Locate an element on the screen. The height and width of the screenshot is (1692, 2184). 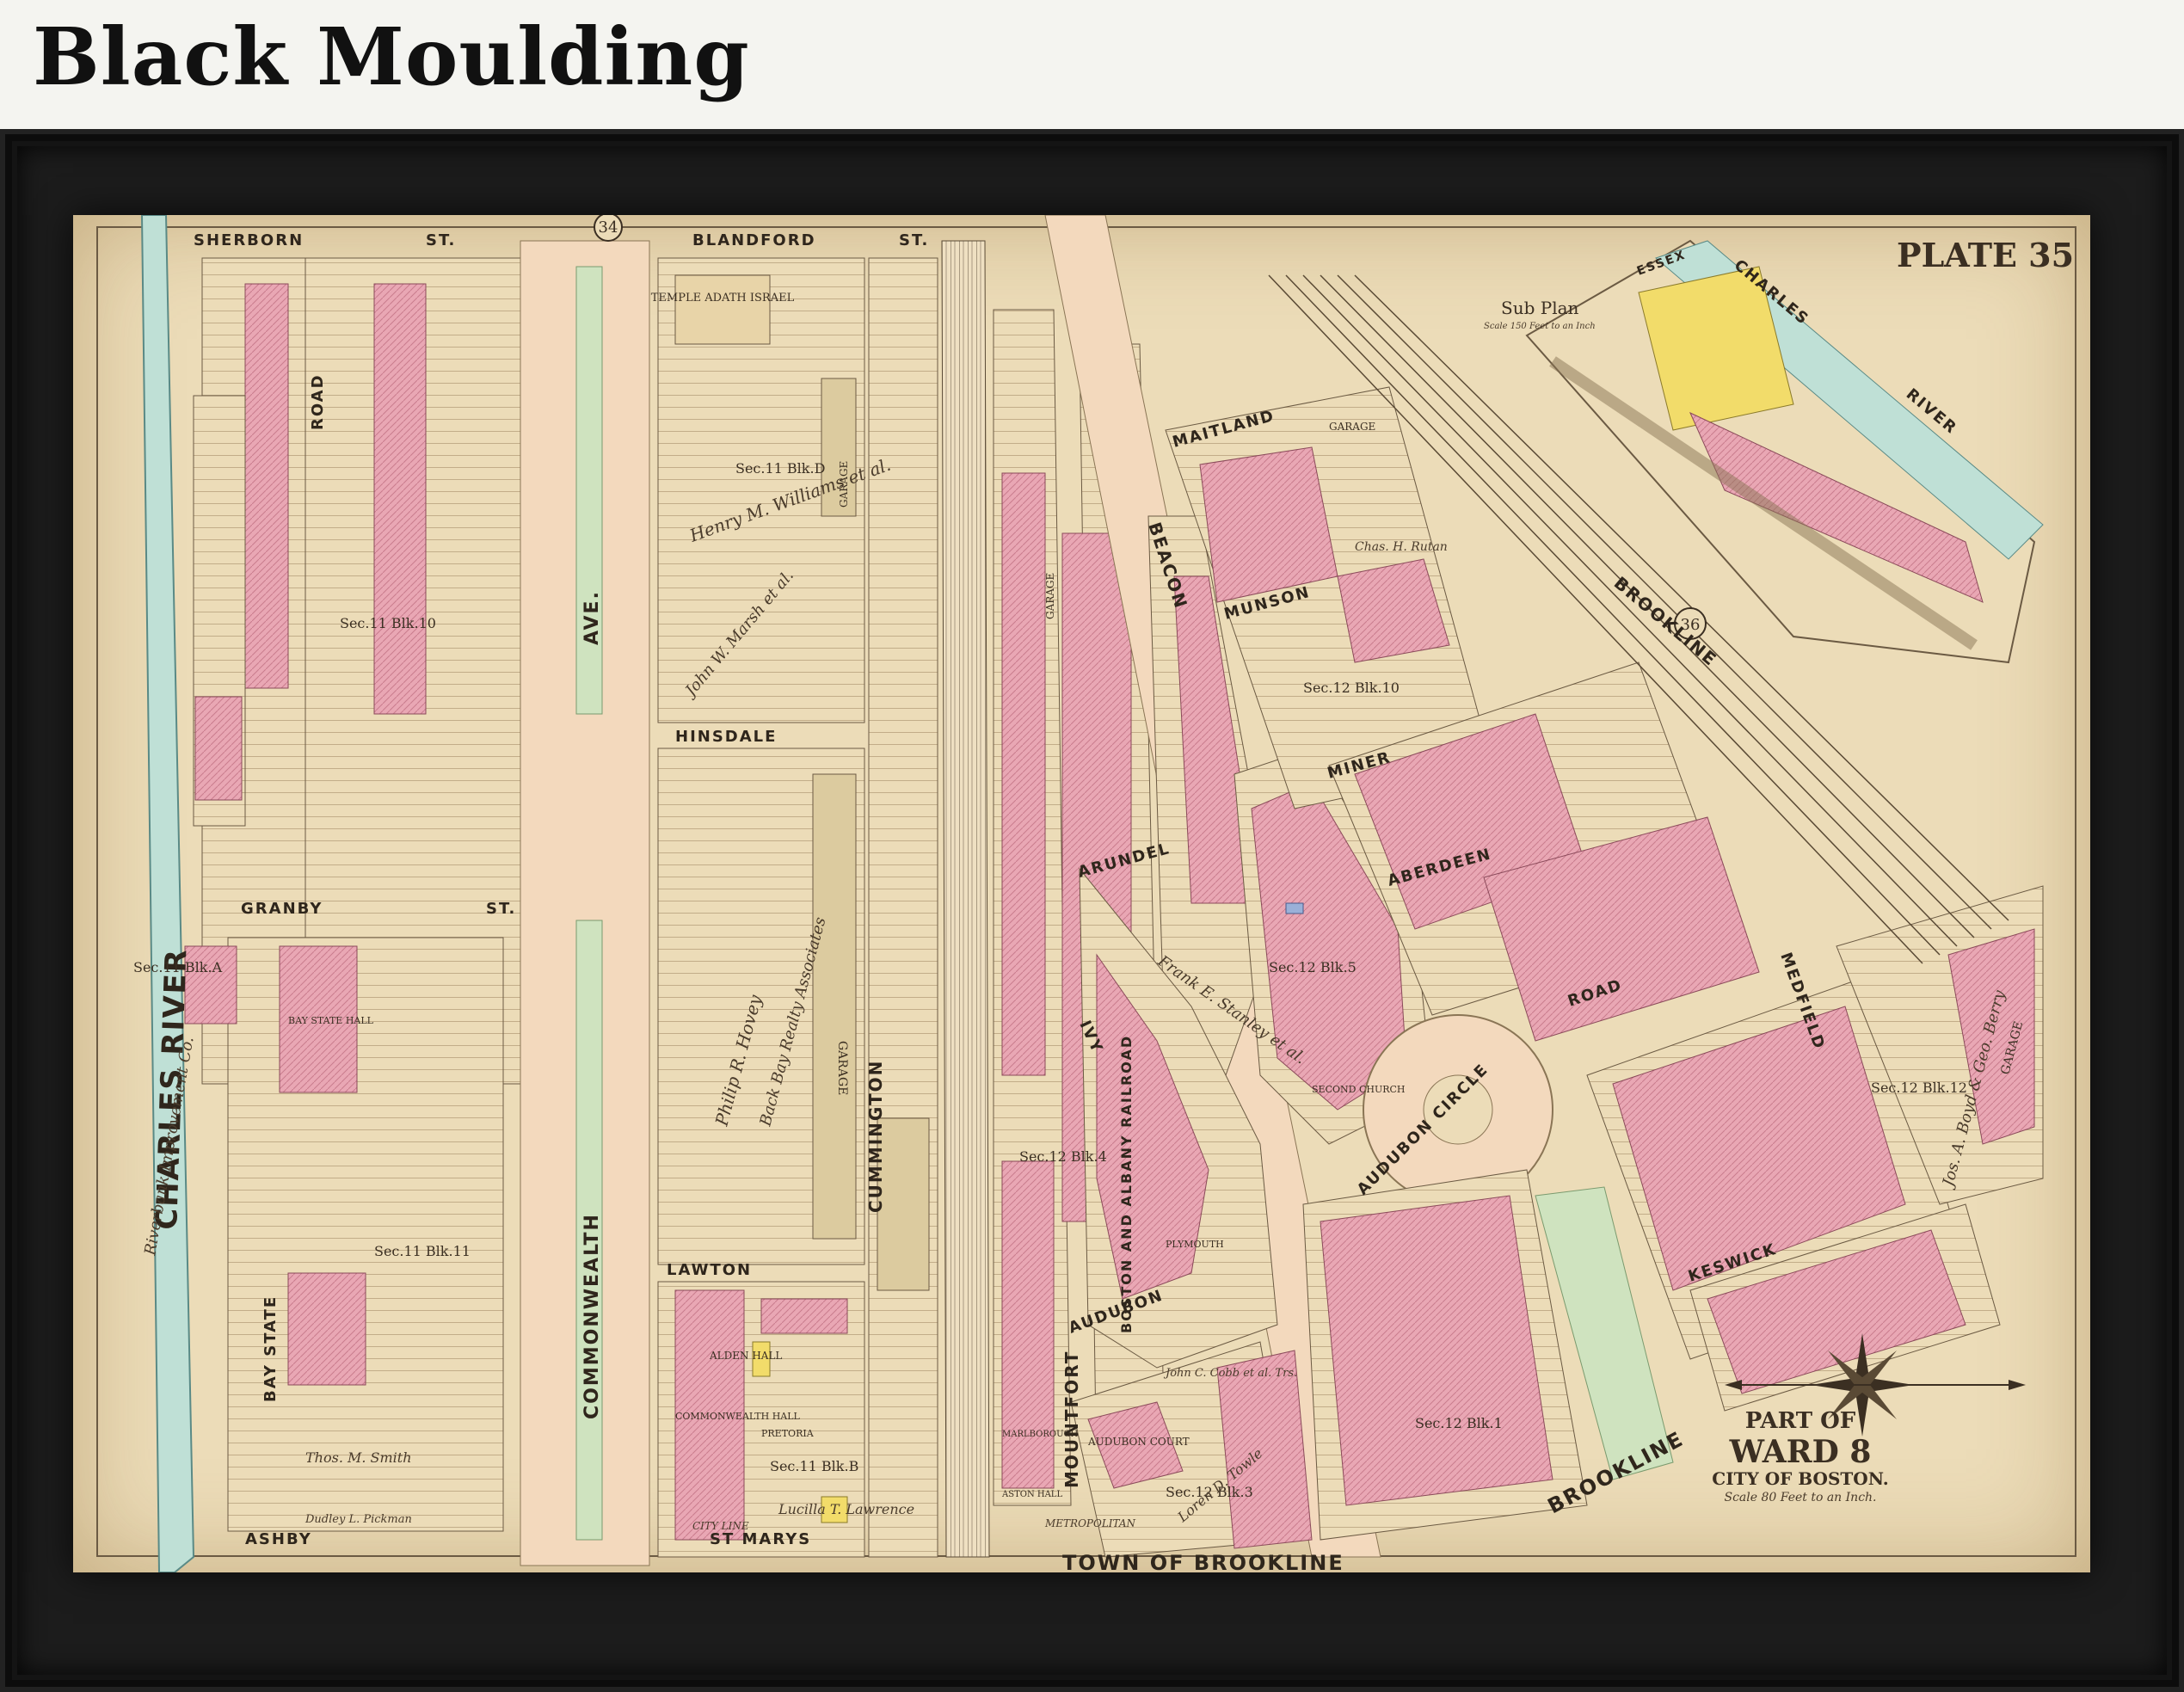
cummington-strip is located at coordinates (903, 907).